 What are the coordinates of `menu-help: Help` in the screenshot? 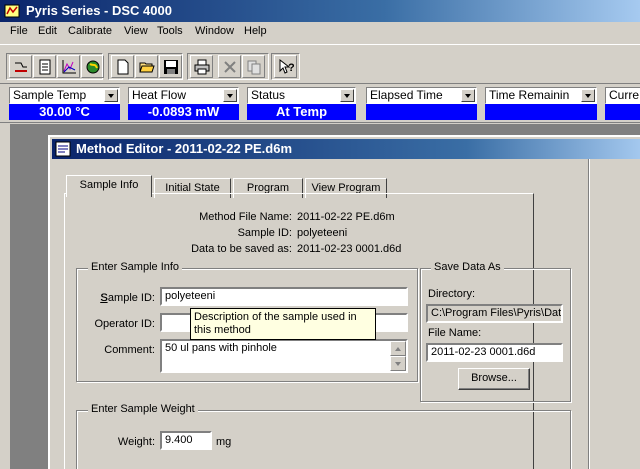 It's located at (255, 31).